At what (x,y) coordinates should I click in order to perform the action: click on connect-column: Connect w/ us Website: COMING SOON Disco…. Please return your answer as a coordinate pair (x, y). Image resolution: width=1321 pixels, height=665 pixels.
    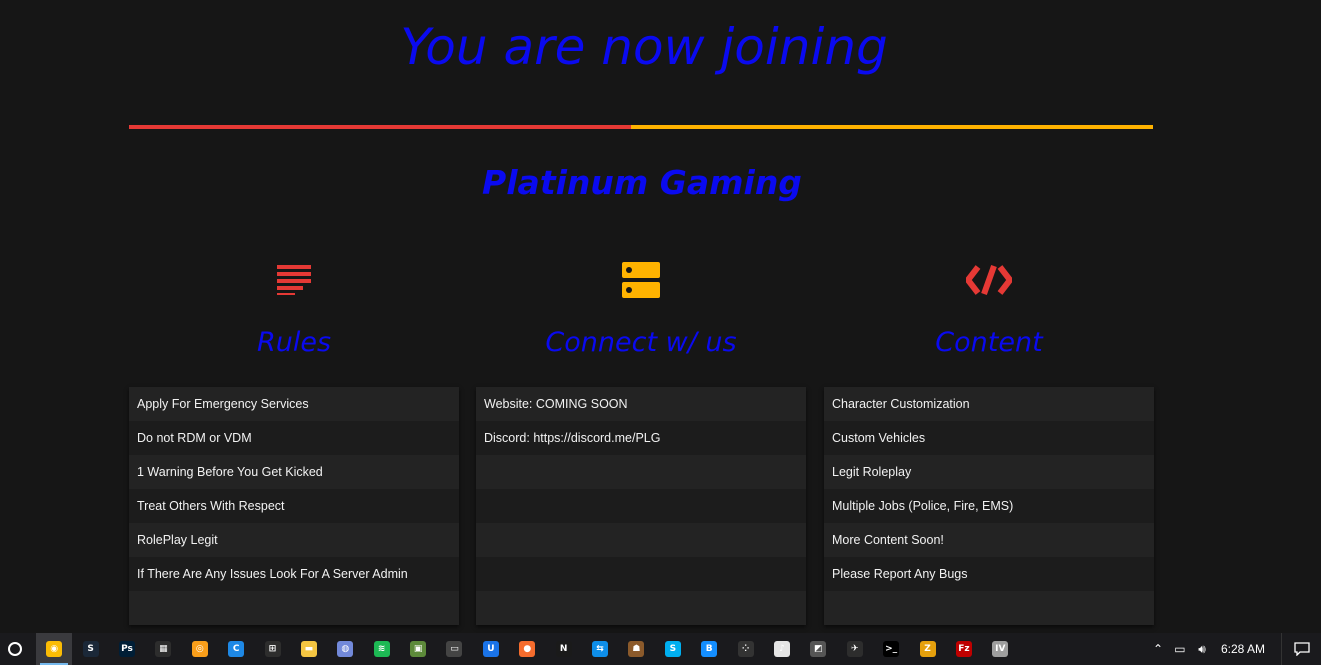
    Looking at the image, I should click on (641, 437).